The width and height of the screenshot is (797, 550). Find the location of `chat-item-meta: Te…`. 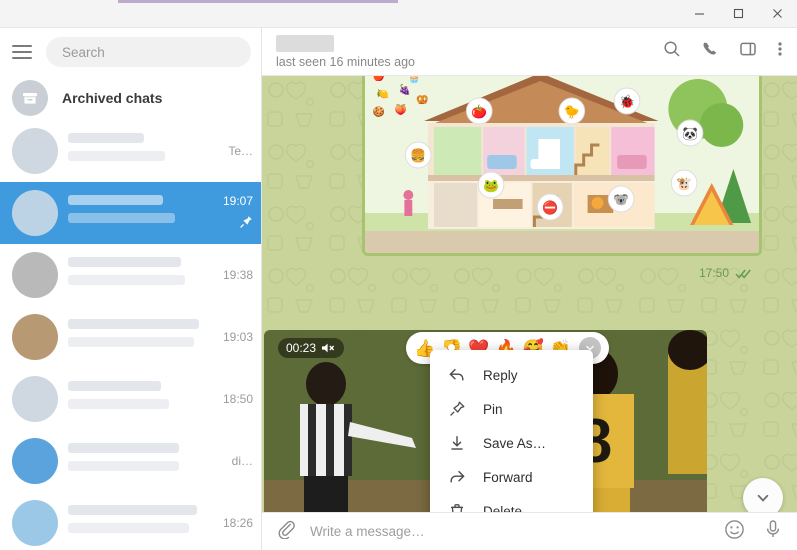

chat-item-meta: Te… is located at coordinates (230, 151).